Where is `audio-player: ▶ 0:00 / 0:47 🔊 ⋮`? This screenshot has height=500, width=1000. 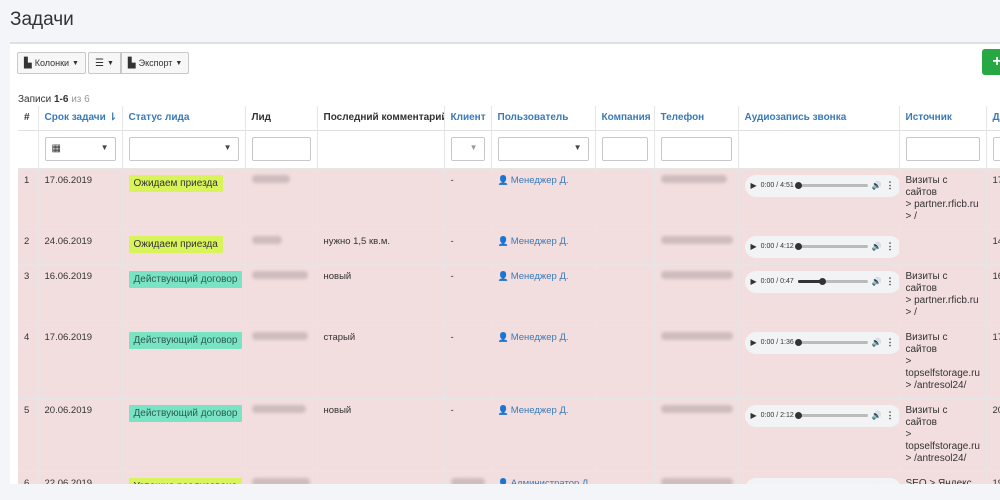
audio-player: ▶ 0:00 / 0:47 🔊 ⋮ is located at coordinates (822, 281).